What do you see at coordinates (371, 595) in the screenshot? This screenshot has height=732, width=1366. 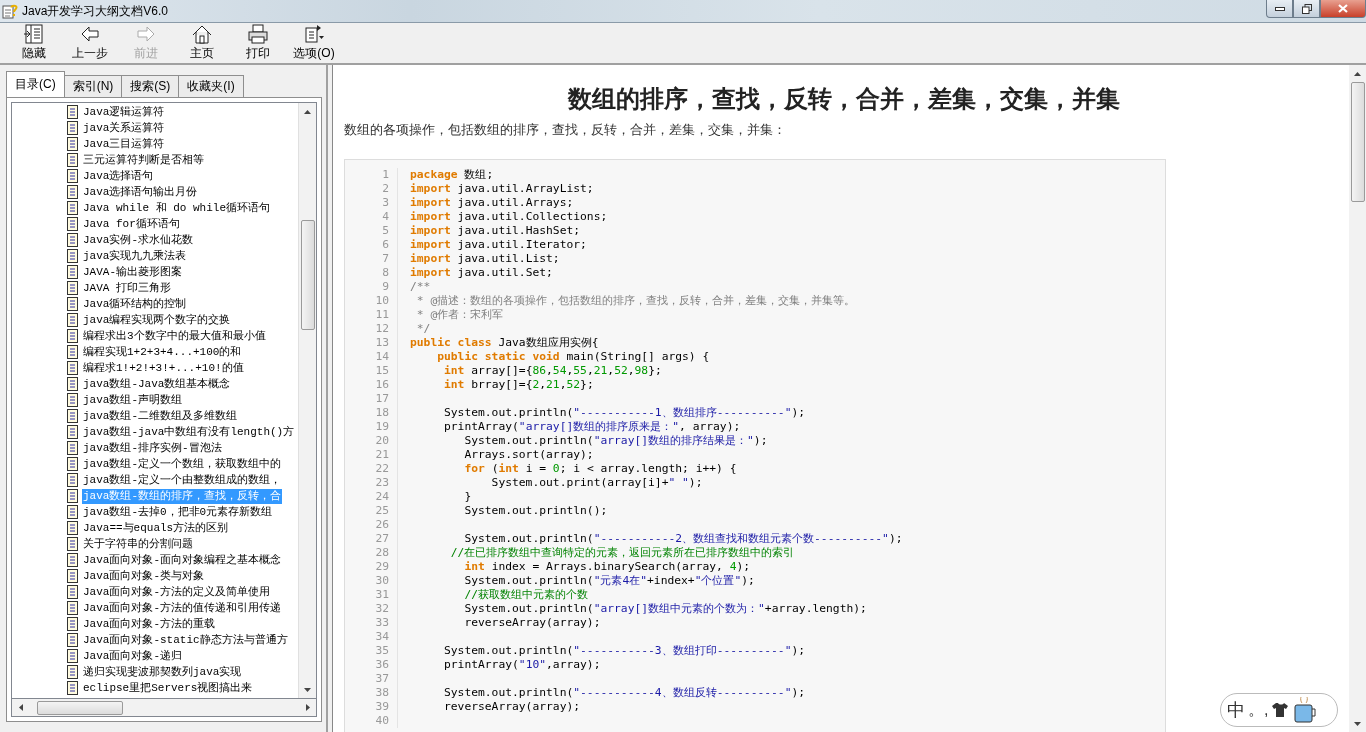 I see `line-number: 31` at bounding box center [371, 595].